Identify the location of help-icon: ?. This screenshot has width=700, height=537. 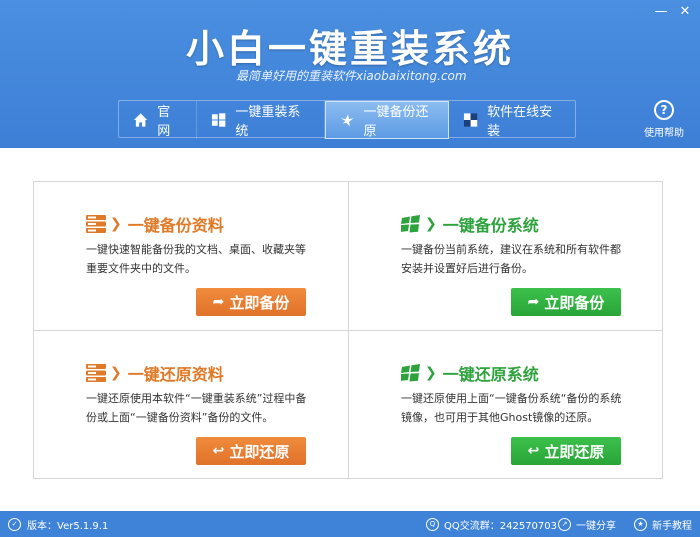
(664, 110).